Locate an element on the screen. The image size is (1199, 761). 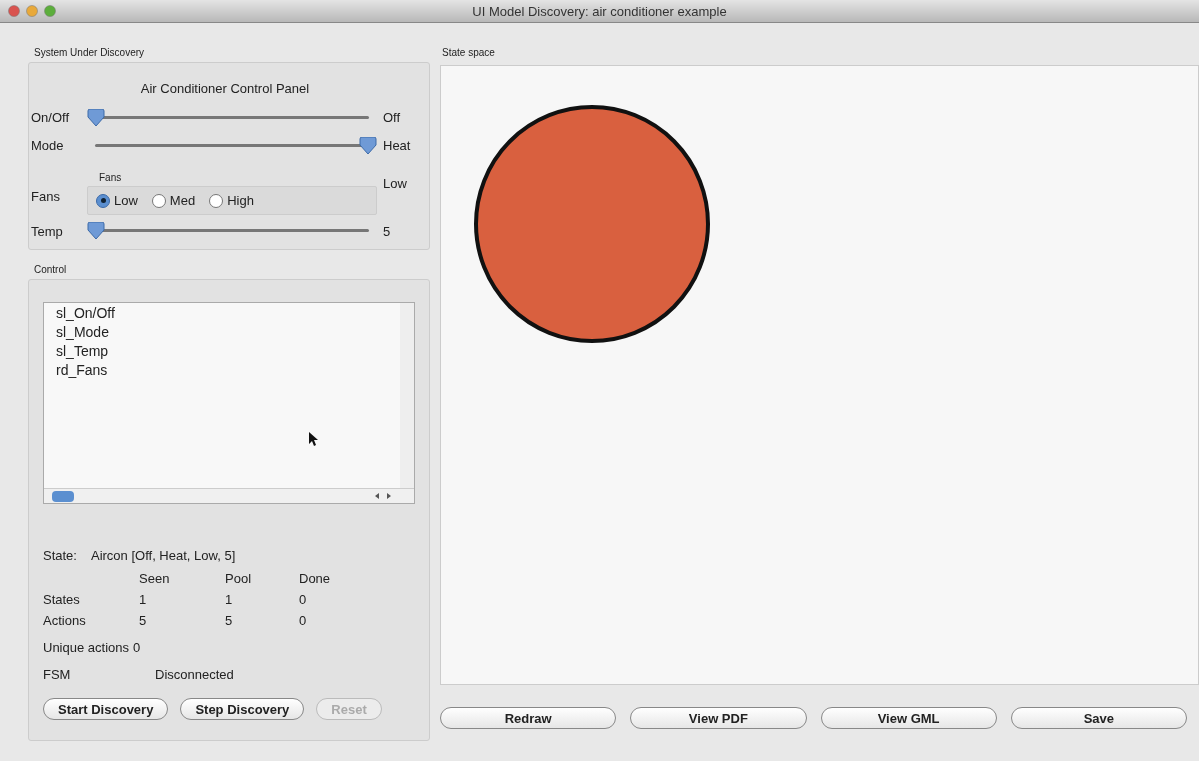
slider-value: Heat is located at coordinates (397, 146).